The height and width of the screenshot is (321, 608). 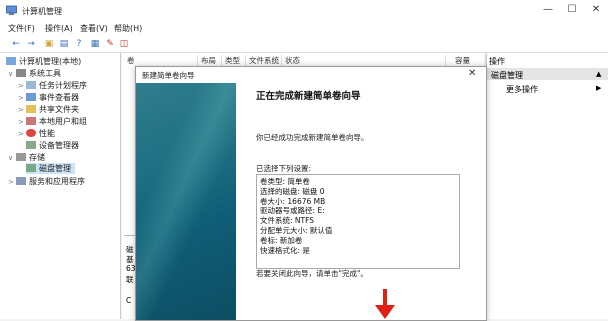 What do you see at coordinates (95, 44) in the screenshot?
I see `properties-icon: ▦` at bounding box center [95, 44].